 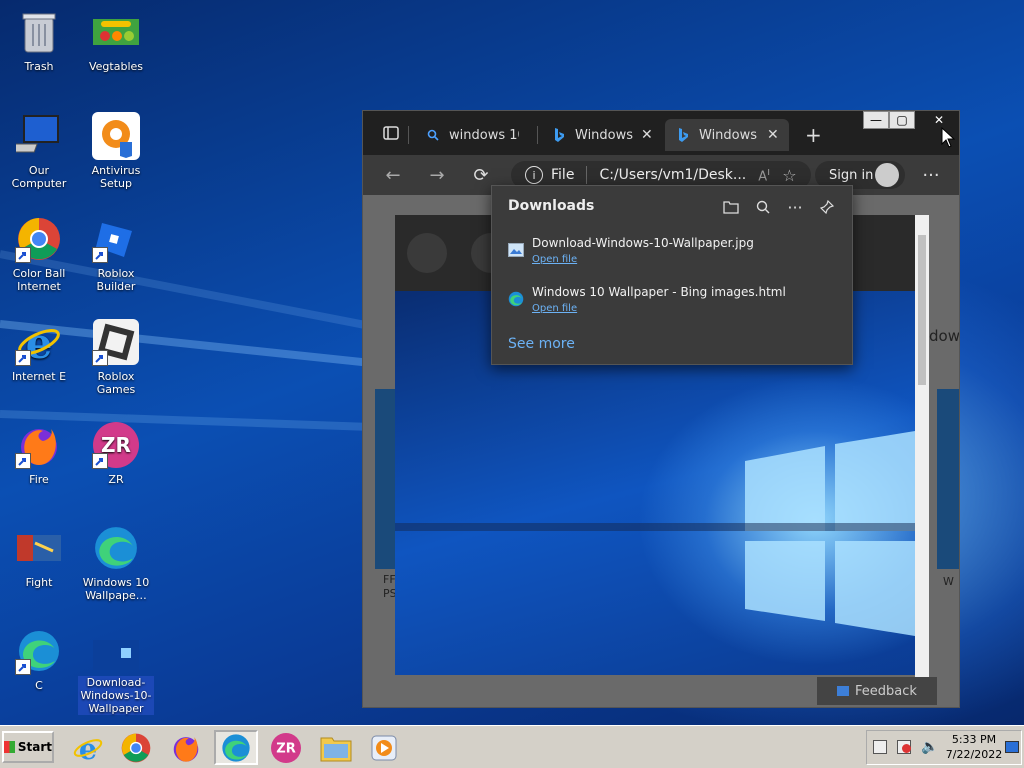 What do you see at coordinates (887, 175) in the screenshot?
I see `avatar` at bounding box center [887, 175].